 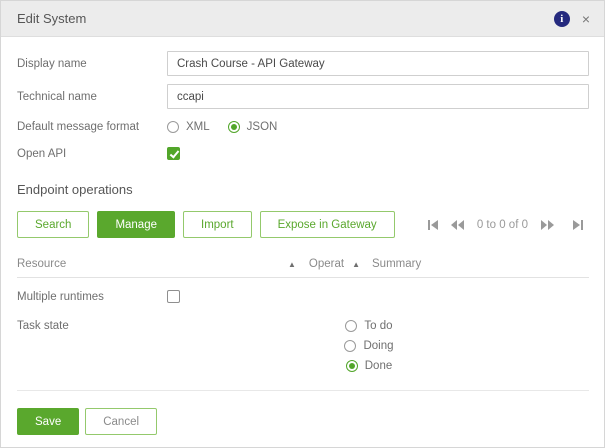 I want to click on task-state-radio-done: Done, so click(x=369, y=366).